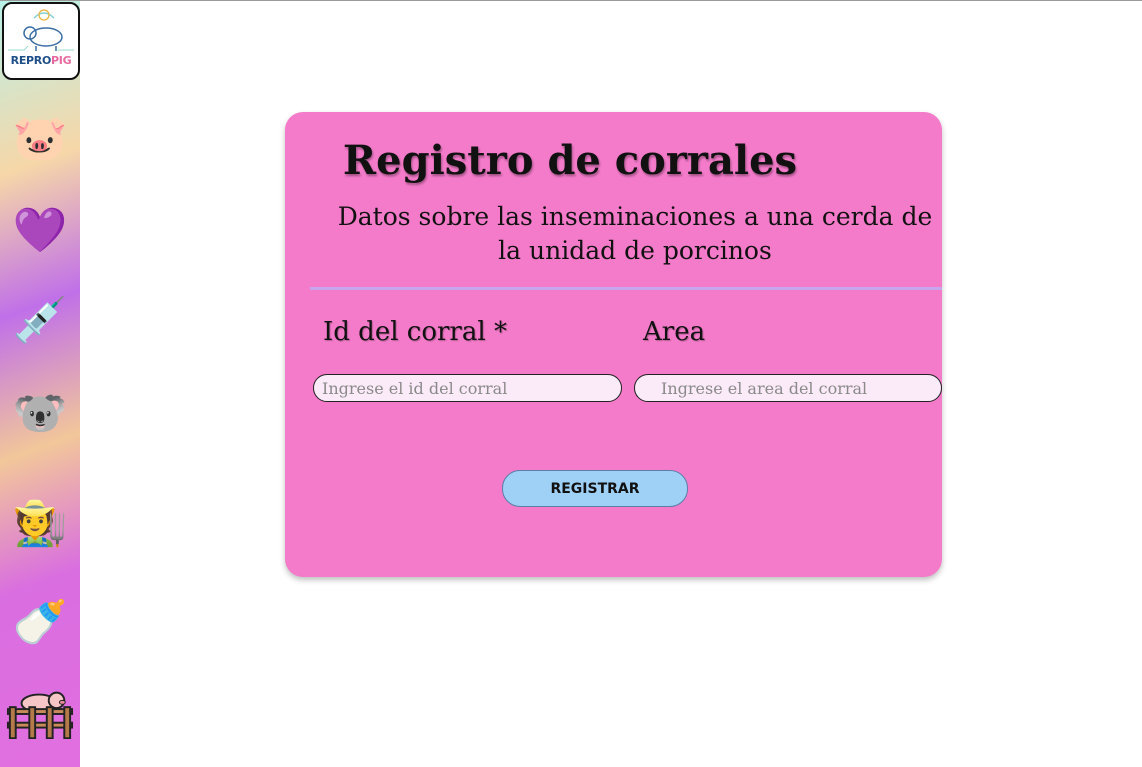 The image size is (1142, 767). I want to click on sidebar: REPROPIG 🐷 💜 💉 🐨 🧑‍🌾 🍼, so click(40, 384).